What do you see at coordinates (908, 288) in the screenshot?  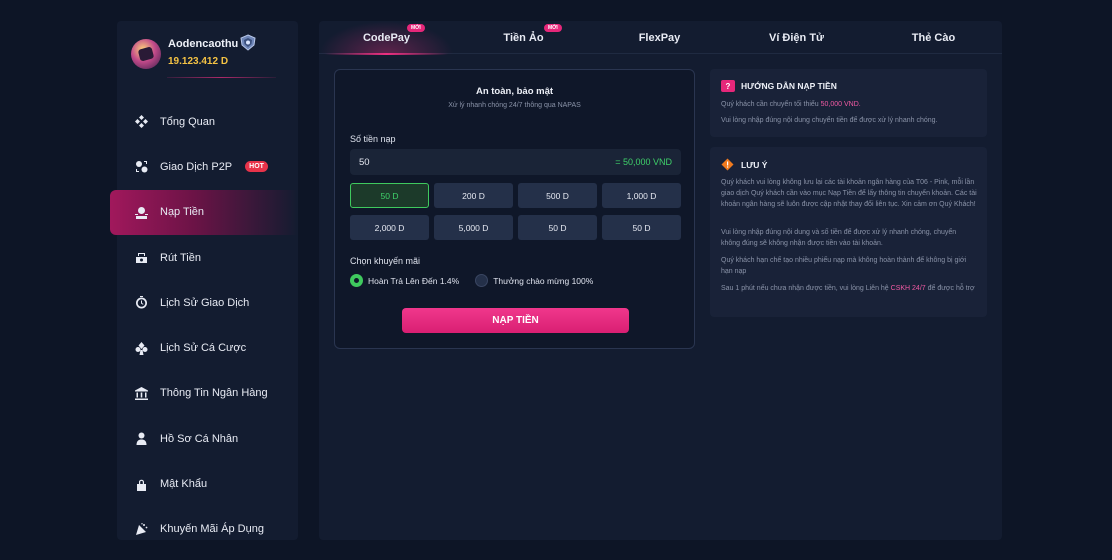 I see `support-link: CSKH 24/7` at bounding box center [908, 288].